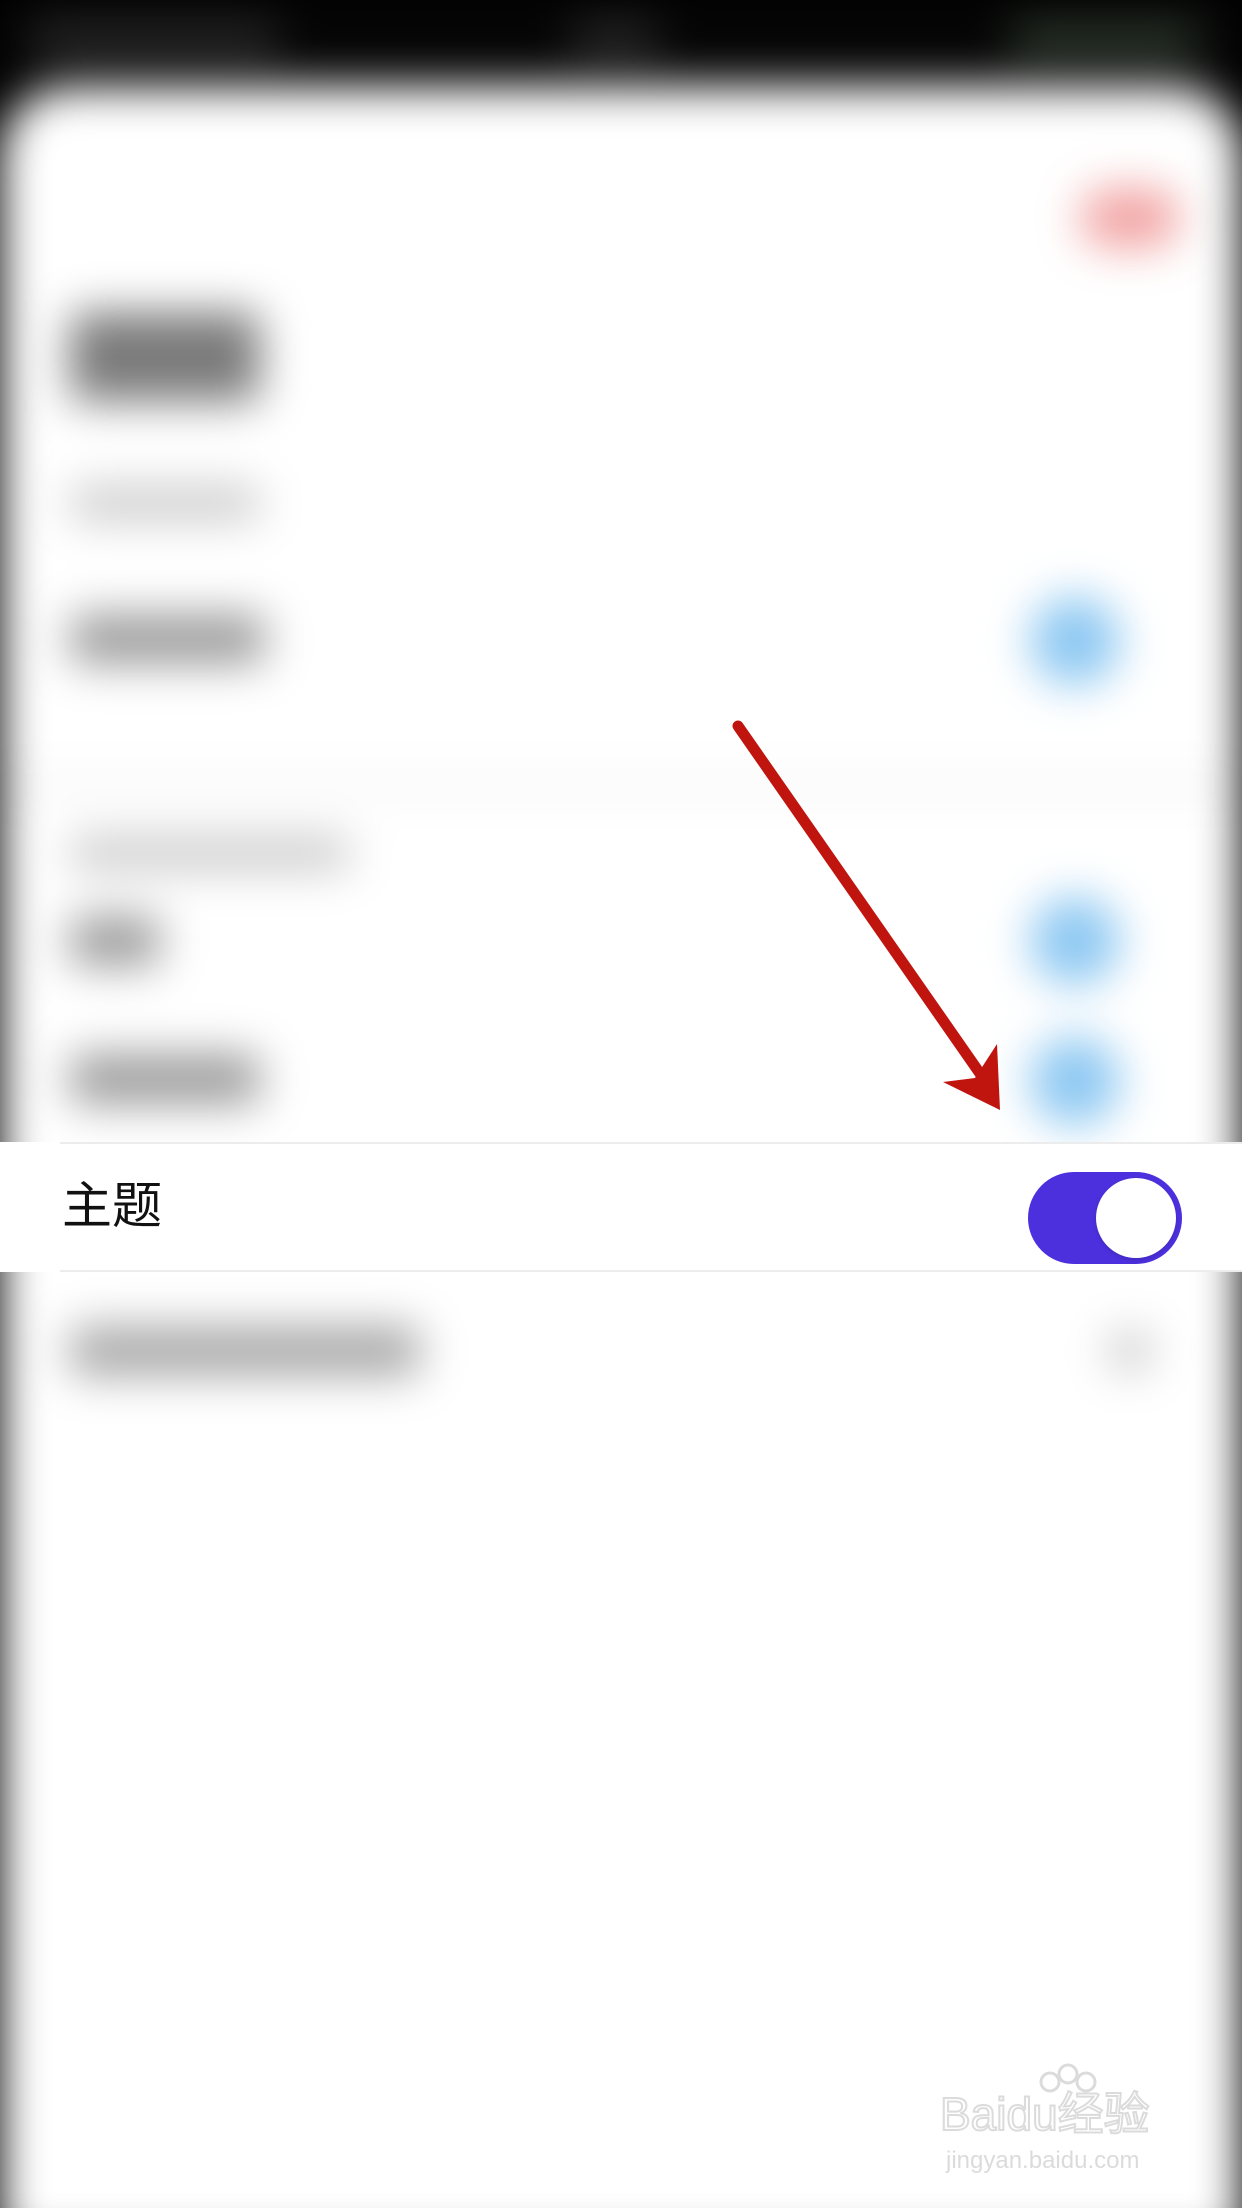  I want to click on status-center-blur, so click(615, 39).